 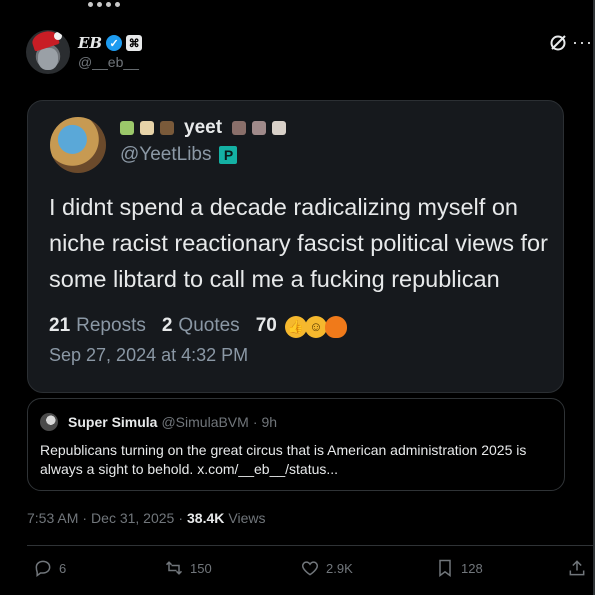 I want to click on affiliation-badge-icon: ⌘, so click(x=134, y=43).